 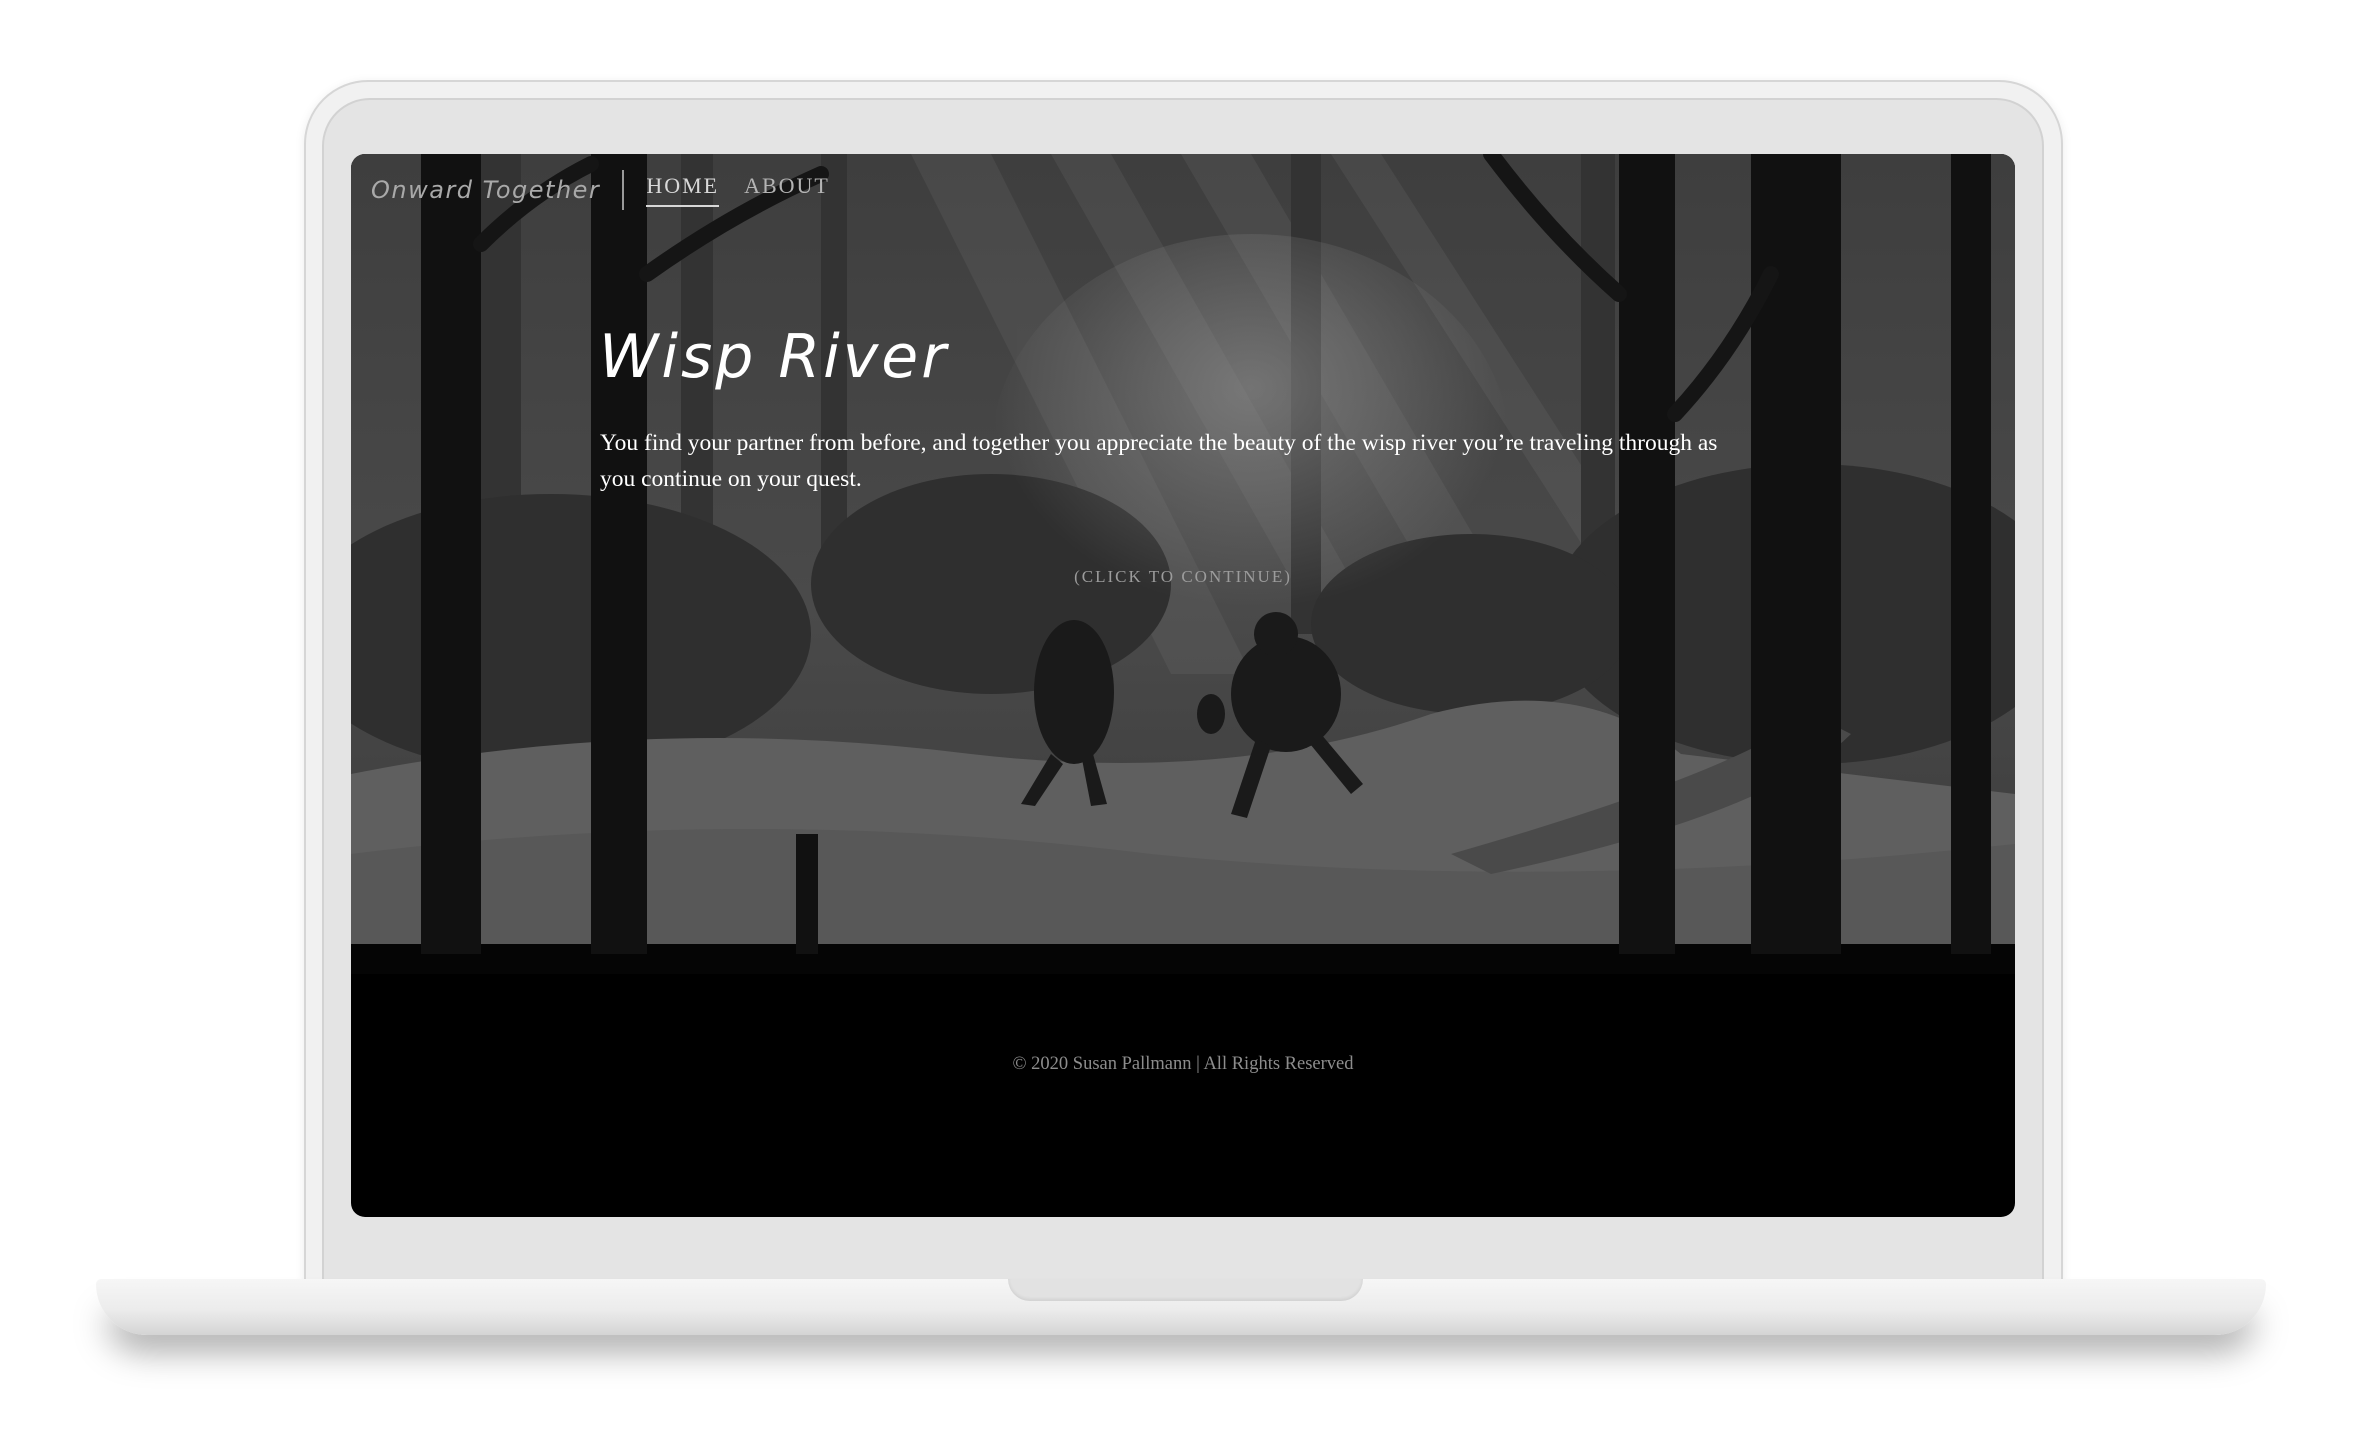 I want to click on brand-logo: Onward Together, so click(x=485, y=190).